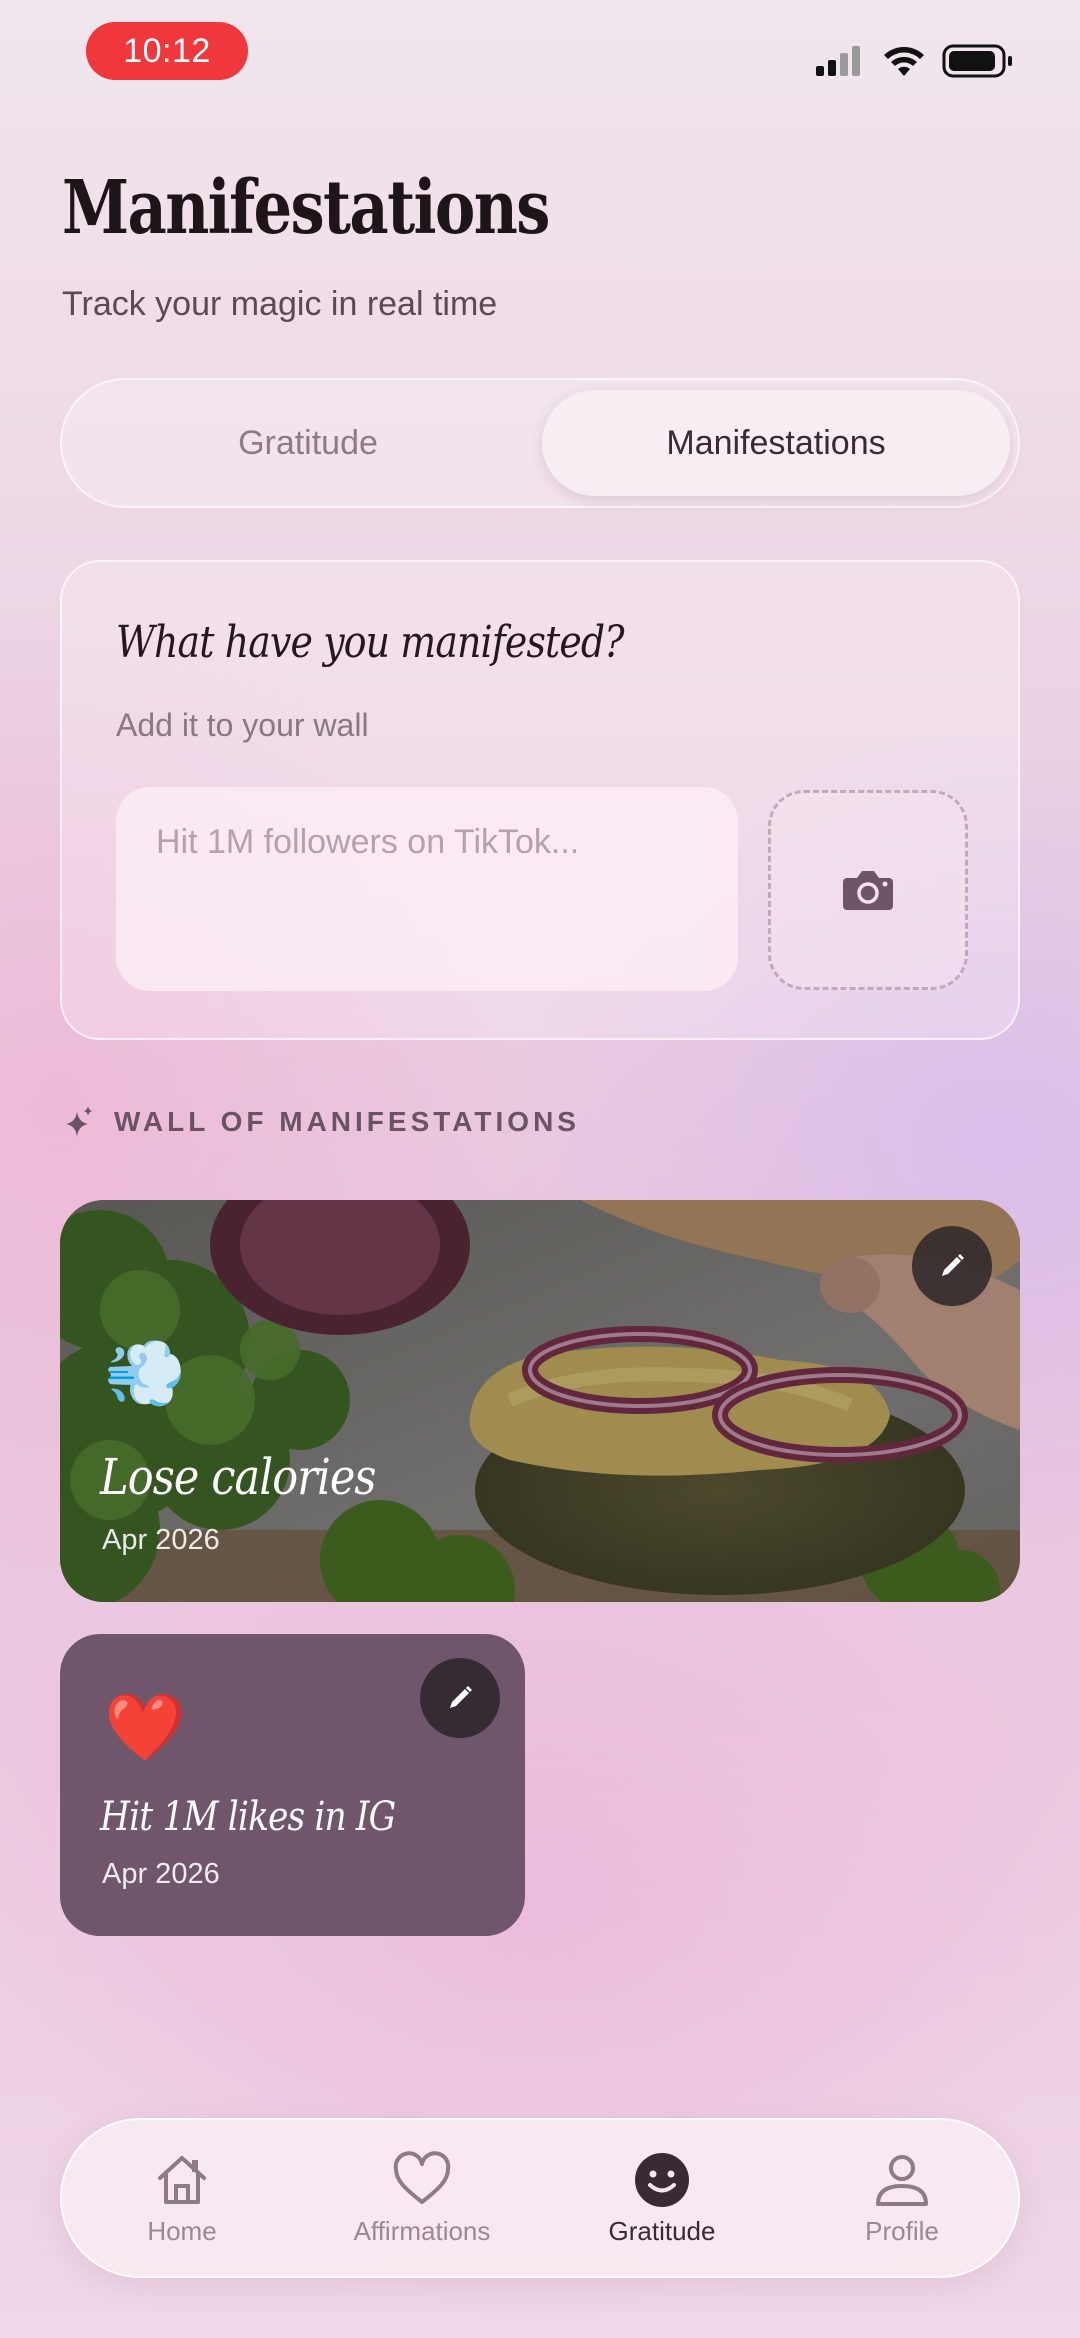 The width and height of the screenshot is (1080, 2338). Describe the element at coordinates (145, 1373) in the screenshot. I see `card-emoji: 💨` at that location.